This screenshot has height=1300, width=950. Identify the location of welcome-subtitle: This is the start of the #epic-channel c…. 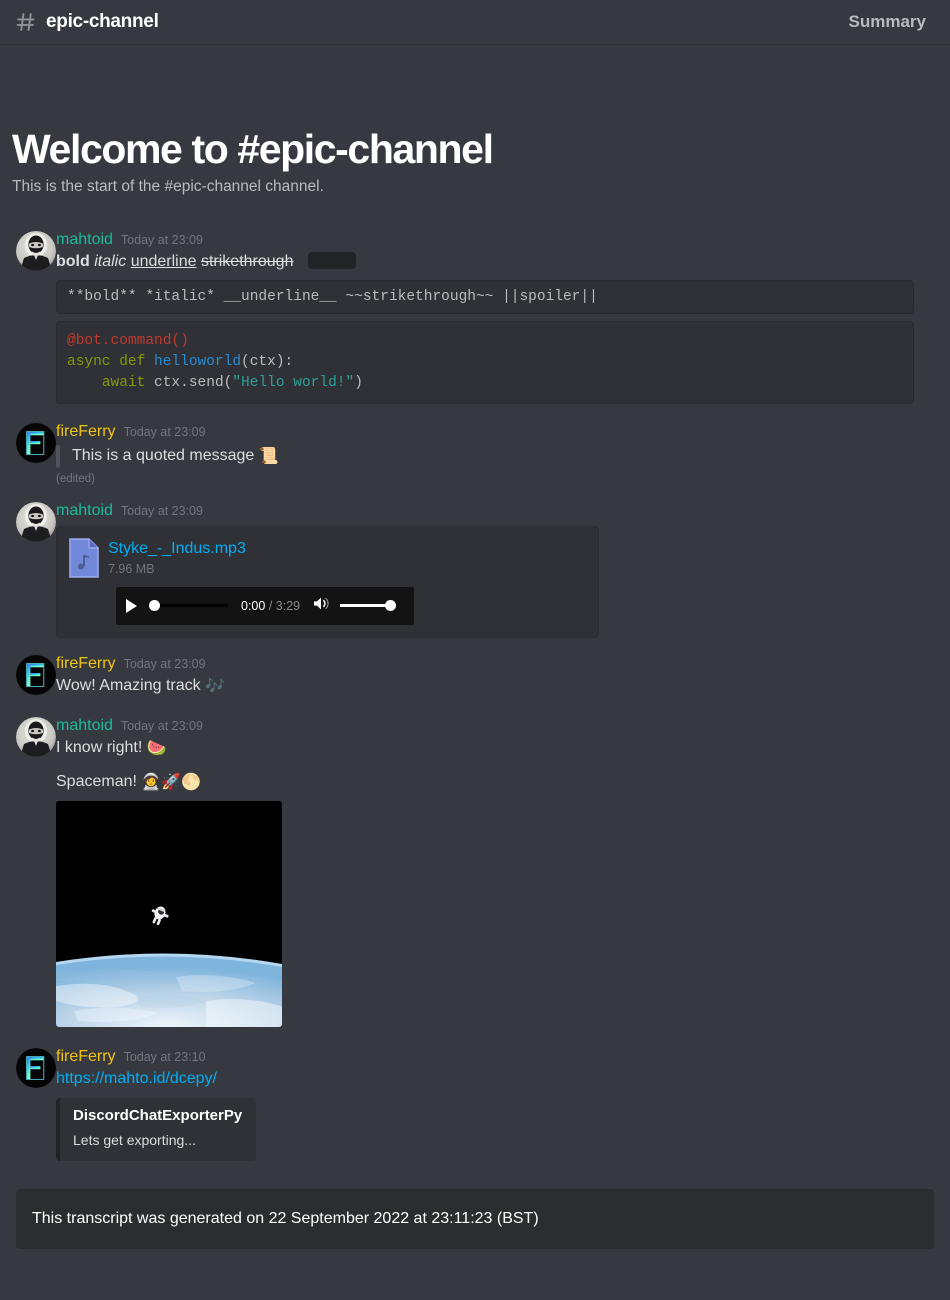
(168, 187).